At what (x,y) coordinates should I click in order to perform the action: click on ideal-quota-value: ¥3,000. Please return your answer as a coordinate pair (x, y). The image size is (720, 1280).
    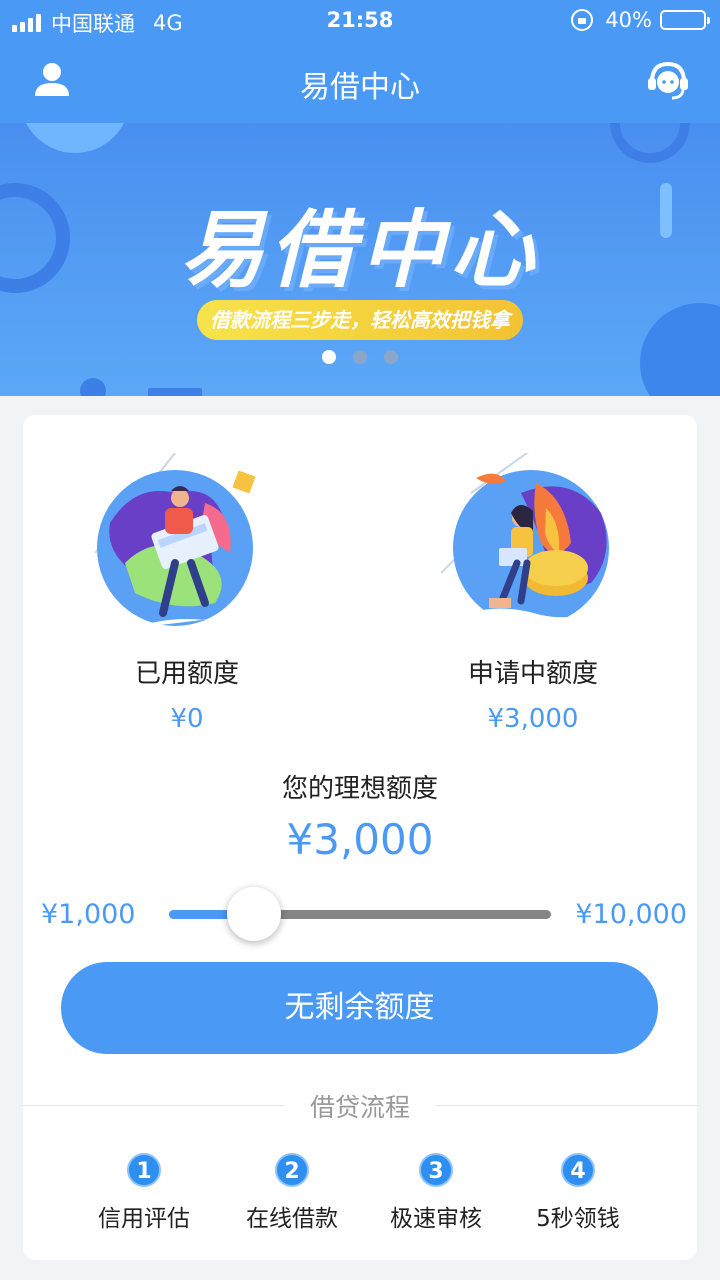
    Looking at the image, I should click on (360, 839).